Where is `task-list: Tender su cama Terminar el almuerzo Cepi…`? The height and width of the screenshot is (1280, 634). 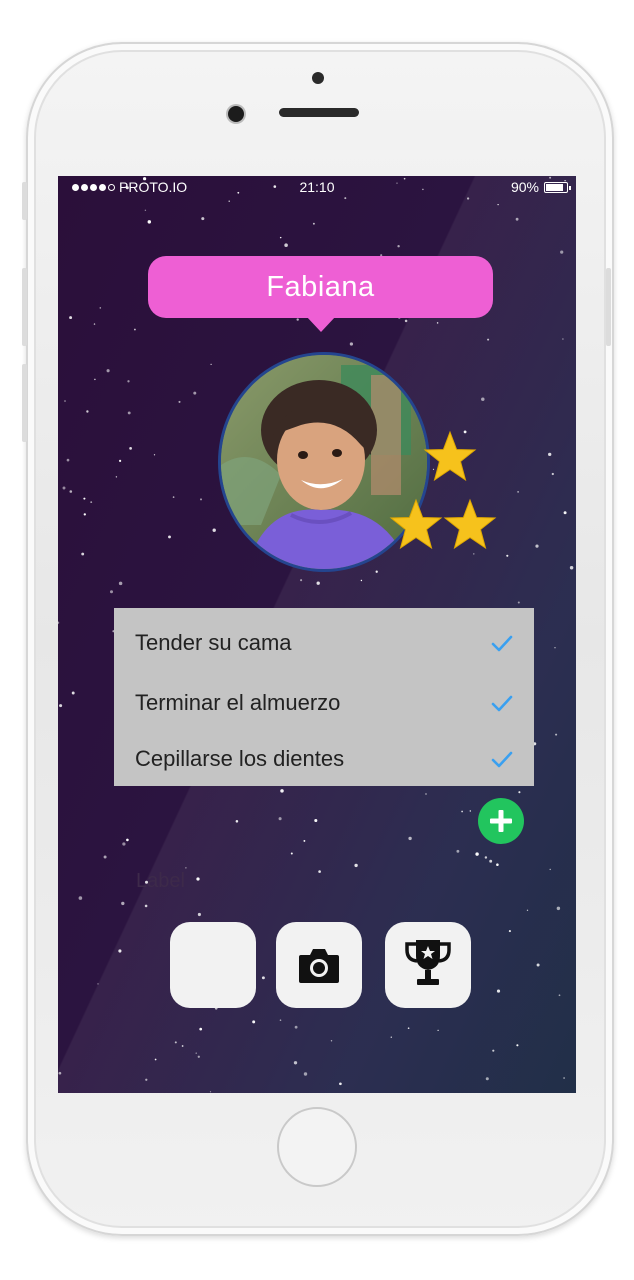 task-list: Tender su cama Terminar el almuerzo Cepi… is located at coordinates (324, 697).